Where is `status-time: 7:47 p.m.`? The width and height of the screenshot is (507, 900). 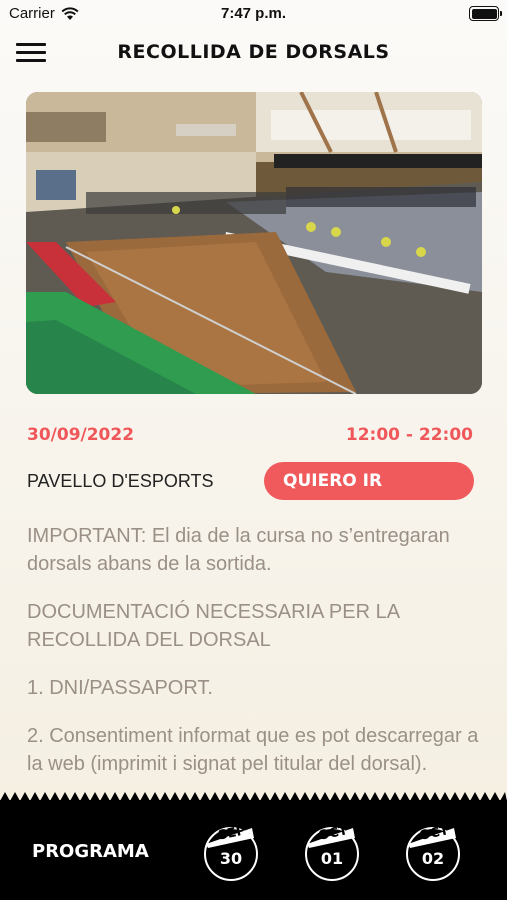 status-time: 7:47 p.m. is located at coordinates (253, 13).